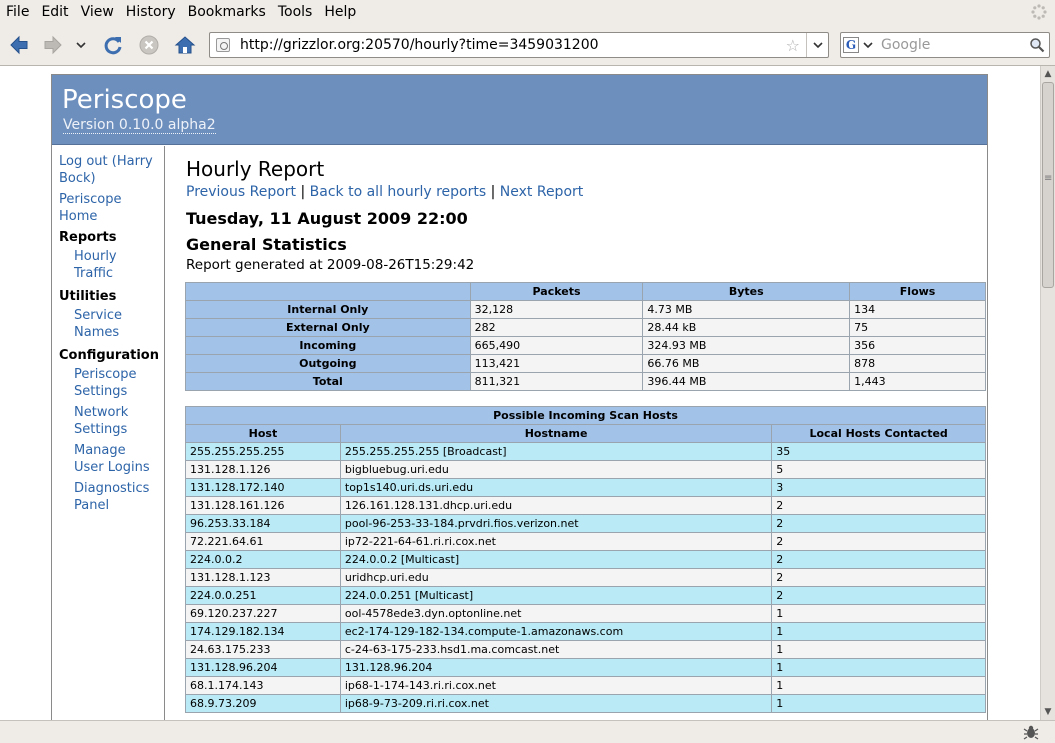  I want to click on scrollbar-thumb, so click(1048, 185).